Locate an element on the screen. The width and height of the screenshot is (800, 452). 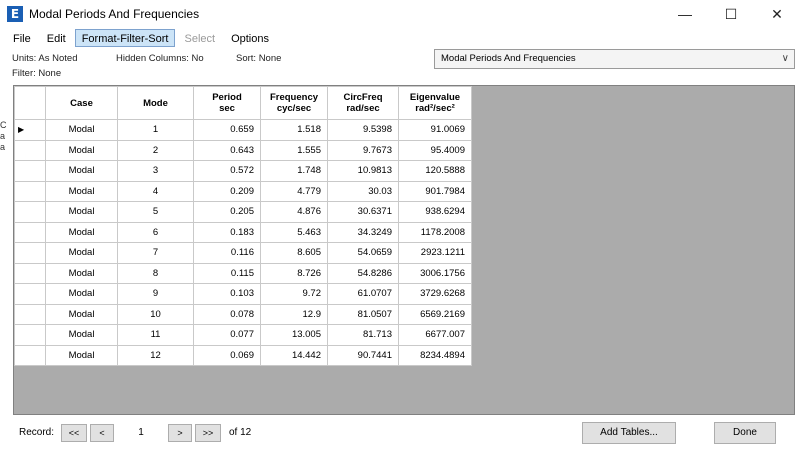
grid-cell: 9.7673 is located at coordinates (363, 150).